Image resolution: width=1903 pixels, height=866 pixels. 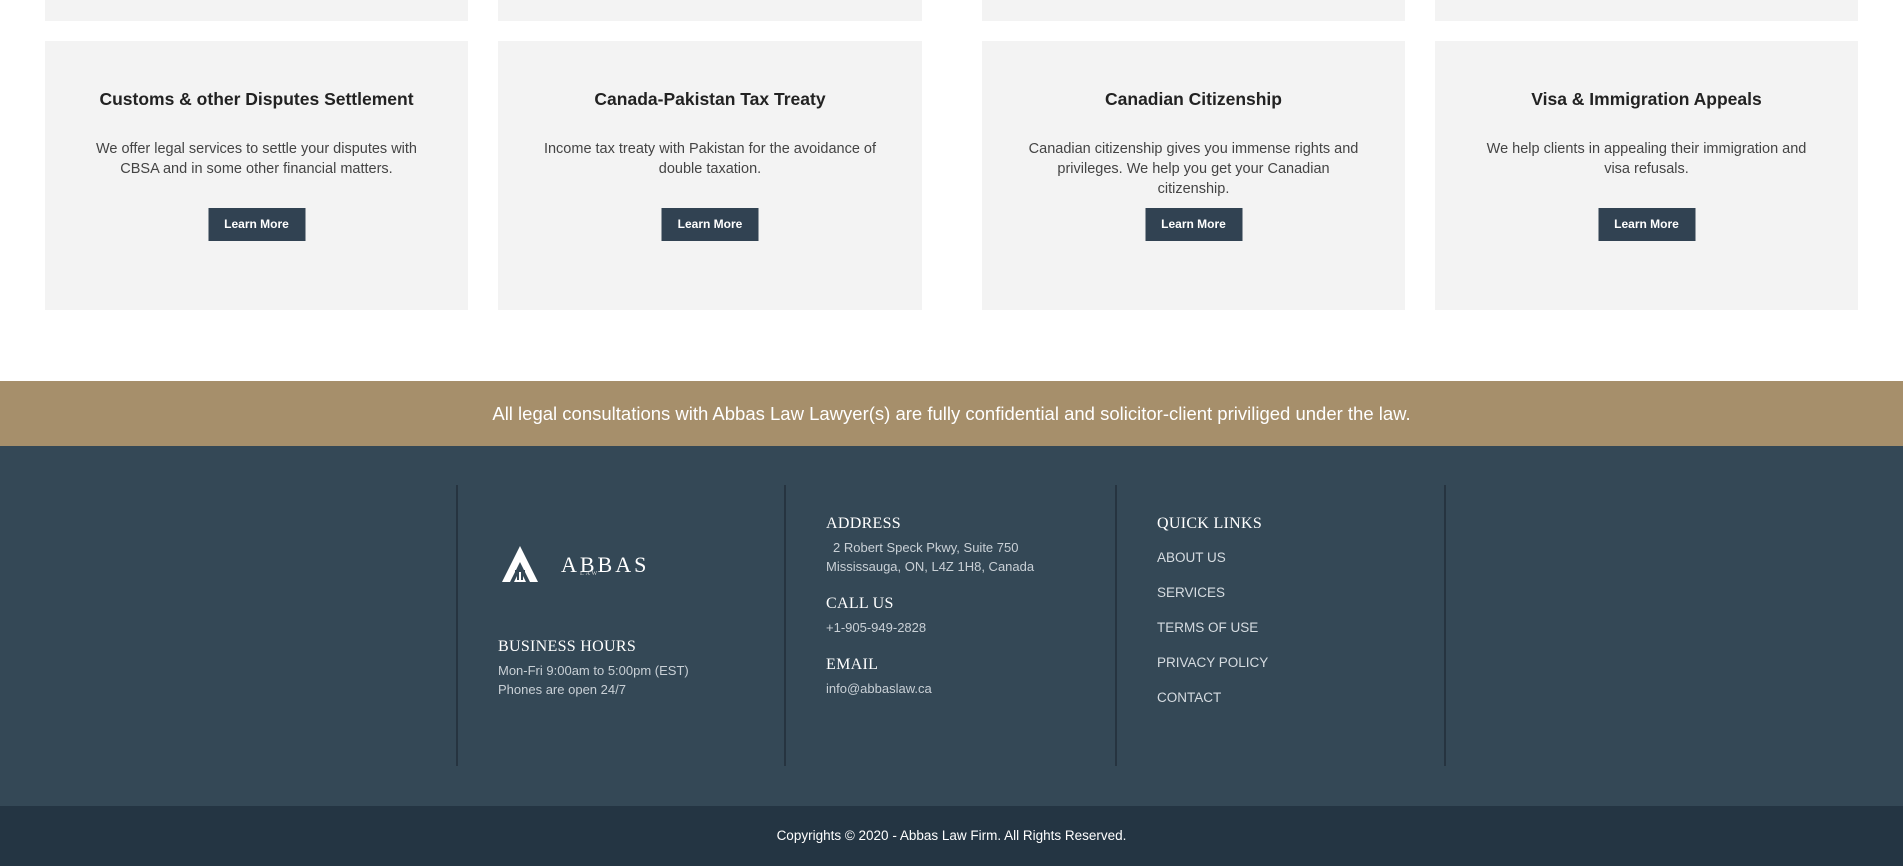 What do you see at coordinates (951, 11) in the screenshot?
I see `previous-cards-row` at bounding box center [951, 11].